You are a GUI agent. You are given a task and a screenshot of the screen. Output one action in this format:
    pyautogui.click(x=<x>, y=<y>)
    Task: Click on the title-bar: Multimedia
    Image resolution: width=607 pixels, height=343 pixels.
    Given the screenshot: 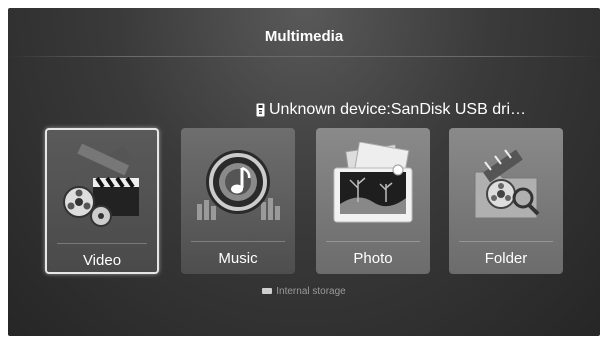 What is the action you would take?
    pyautogui.click(x=304, y=33)
    